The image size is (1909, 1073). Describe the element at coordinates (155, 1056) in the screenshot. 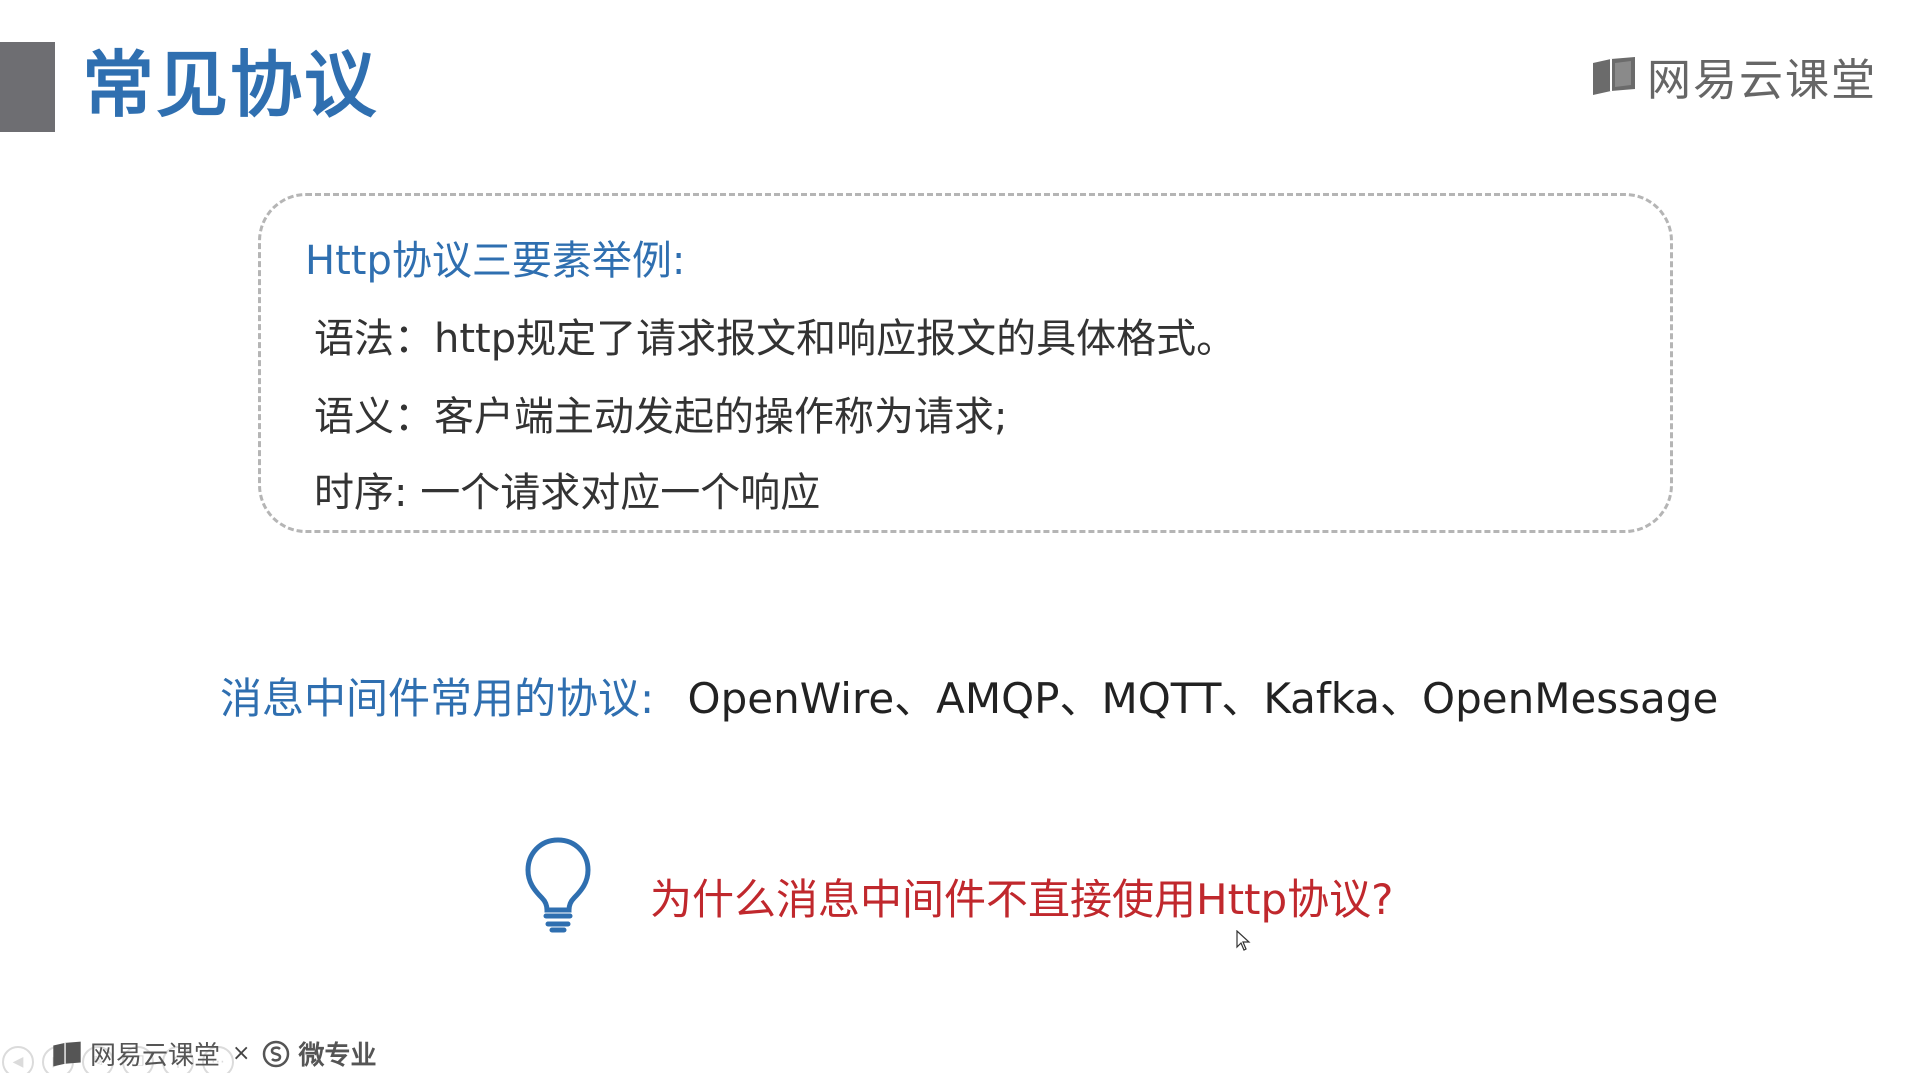

I see `footer-brand: 网易云课堂` at that location.